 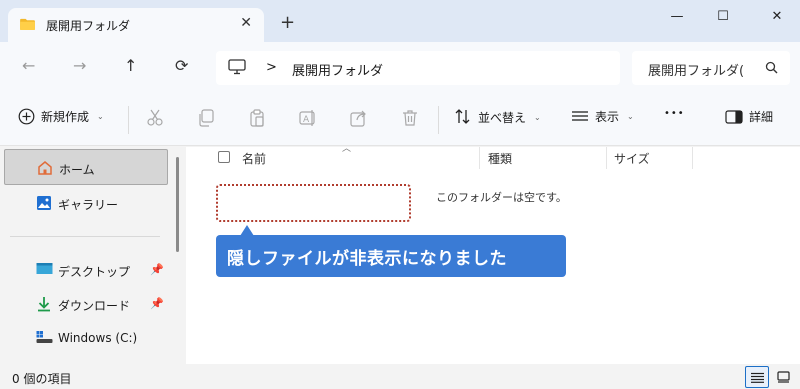 What do you see at coordinates (761, 117) in the screenshot?
I see `details-label: 詳細` at bounding box center [761, 117].